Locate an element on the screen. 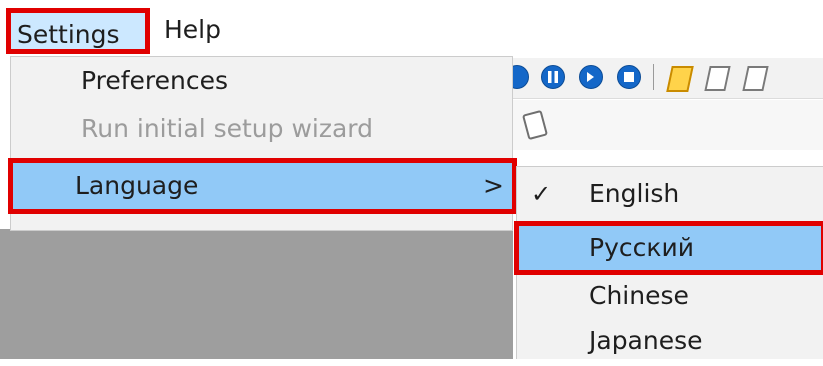  secondary-toolbar is located at coordinates (668, 125).